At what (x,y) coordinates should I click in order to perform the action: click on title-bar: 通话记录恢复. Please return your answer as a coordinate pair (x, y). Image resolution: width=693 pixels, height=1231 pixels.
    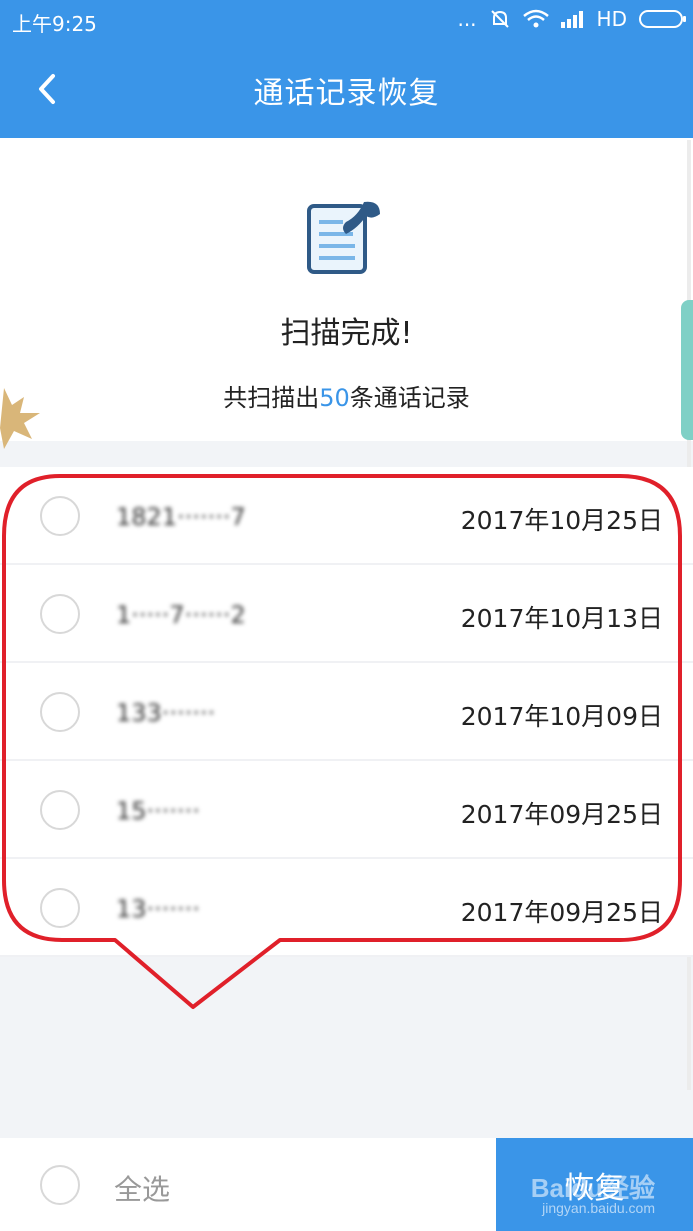
    Looking at the image, I should click on (346, 89).